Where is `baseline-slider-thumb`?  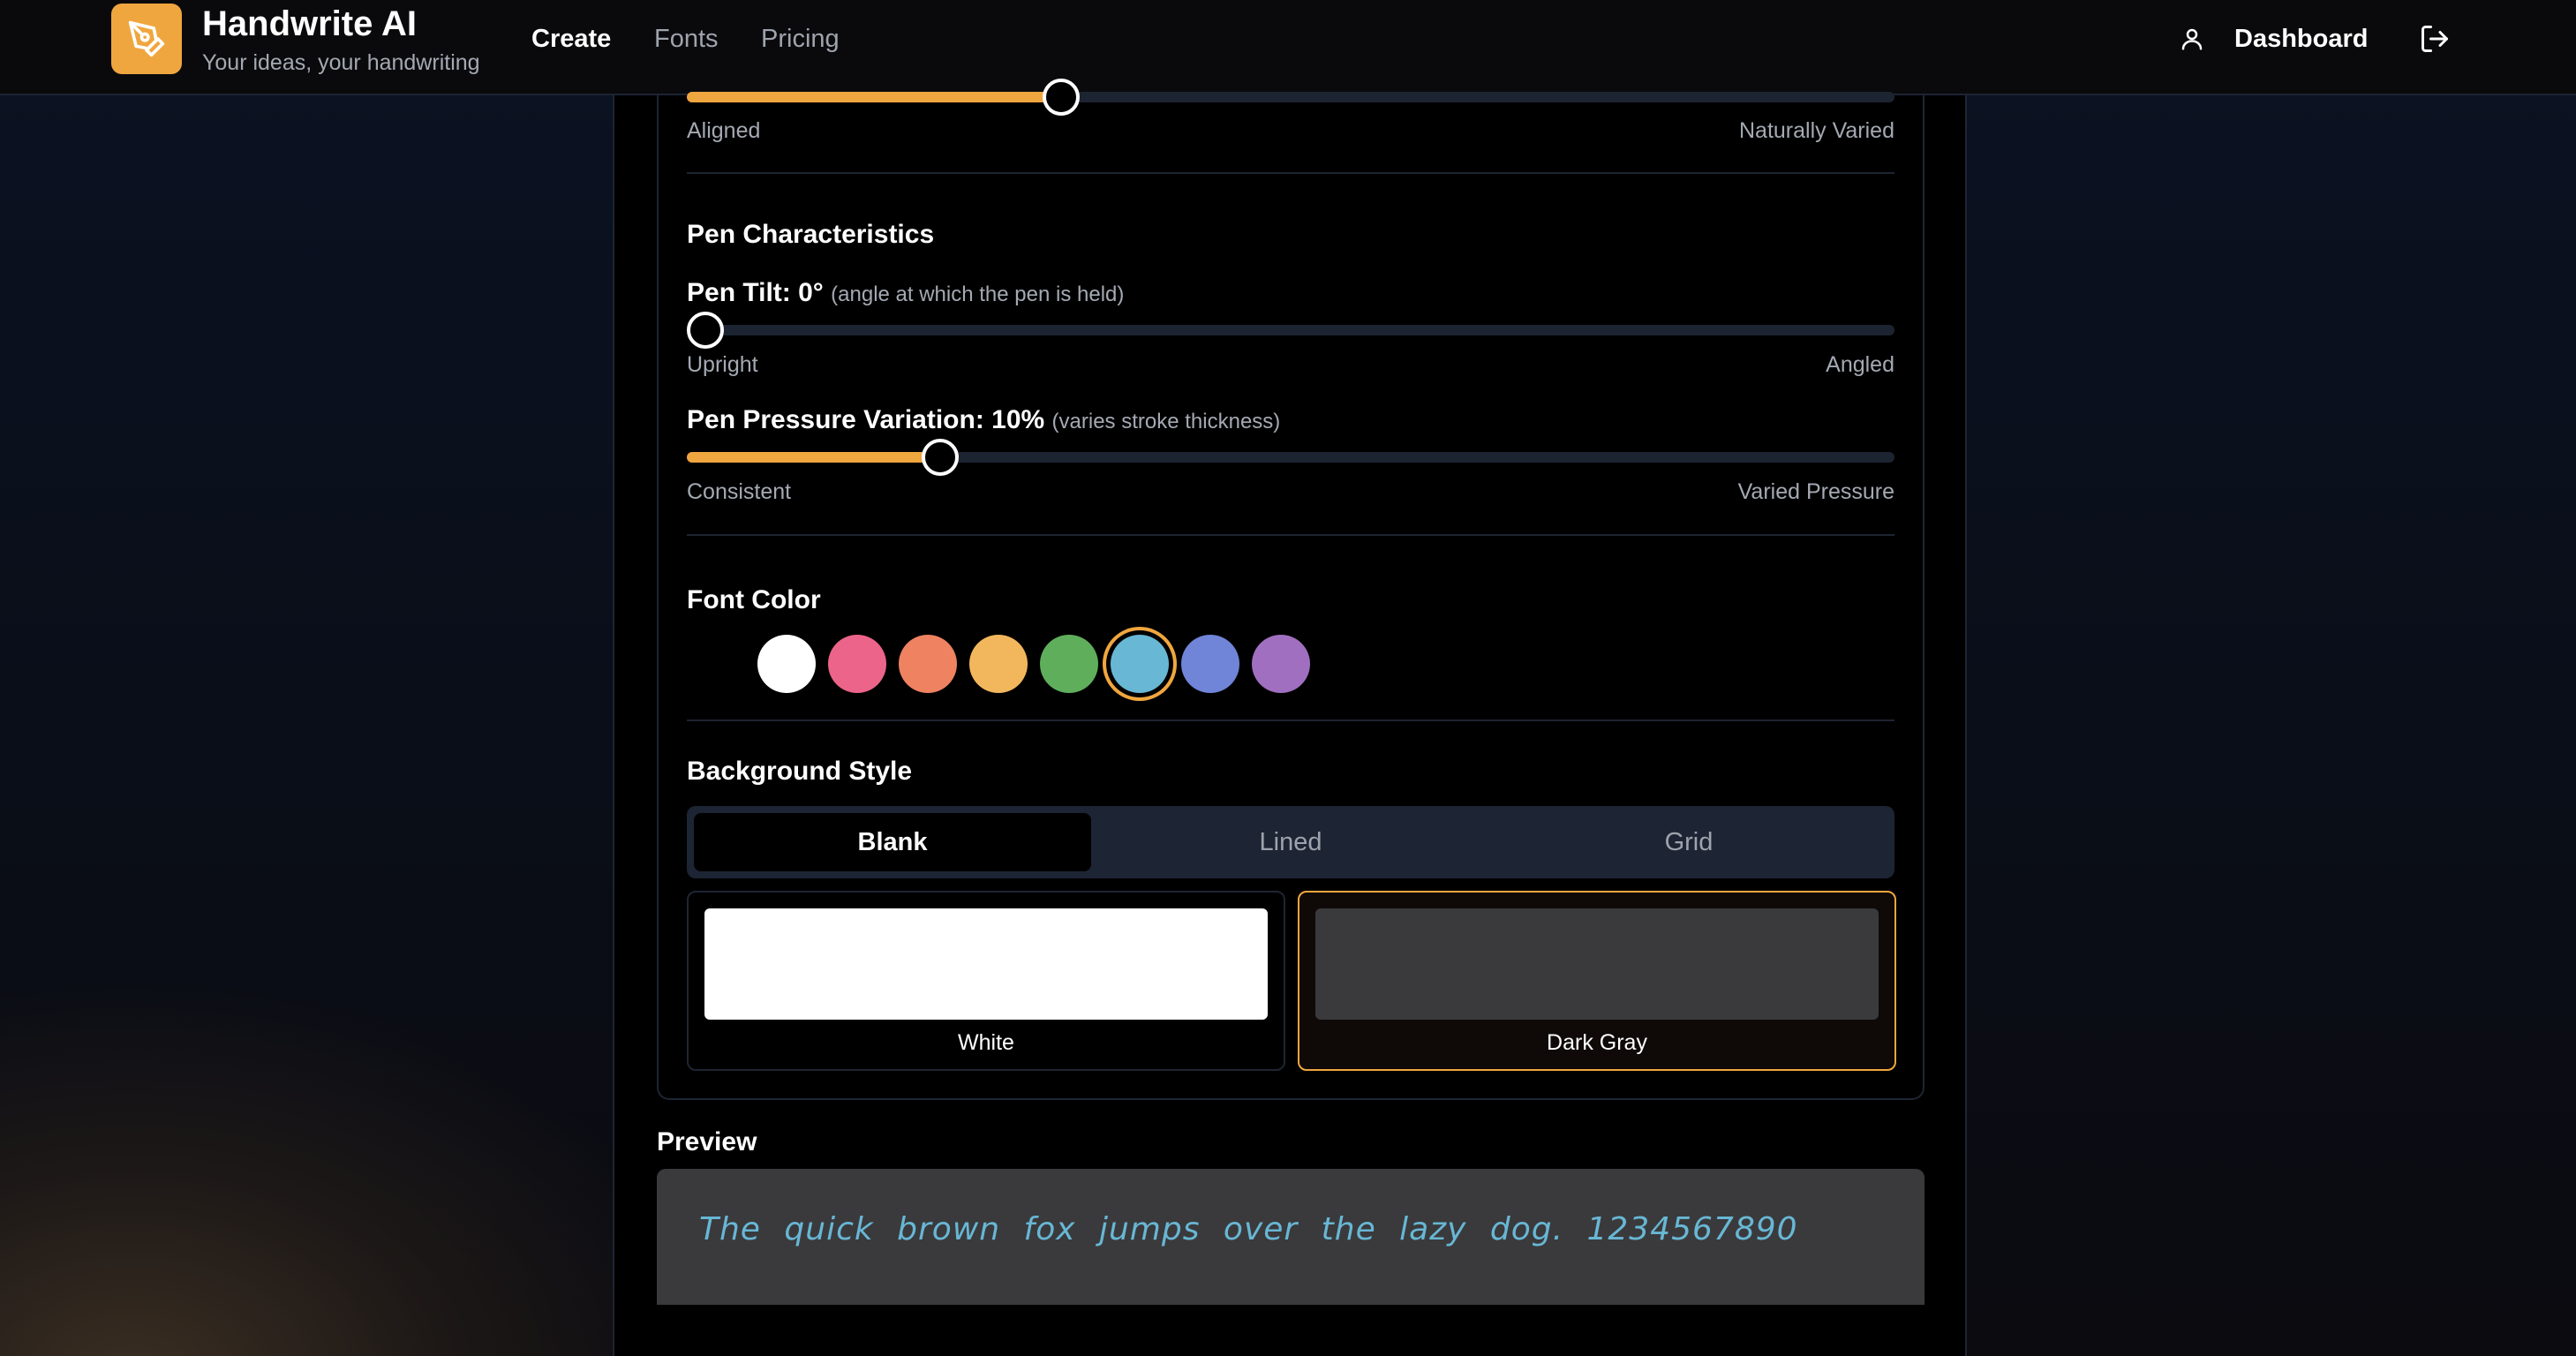 baseline-slider-thumb is located at coordinates (1062, 97).